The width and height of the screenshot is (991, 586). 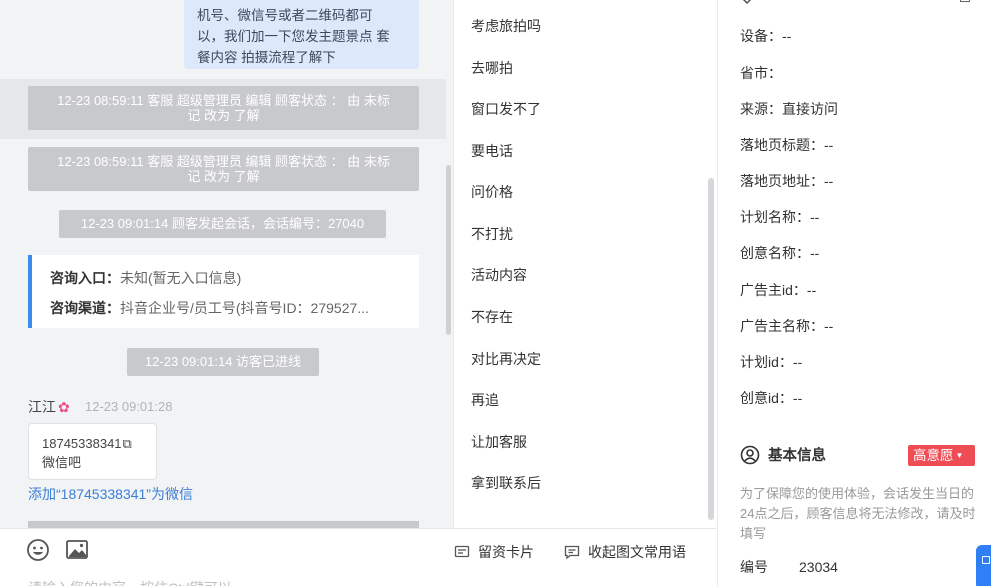 I want to click on info-label: 广告主id：, so click(x=773, y=290).